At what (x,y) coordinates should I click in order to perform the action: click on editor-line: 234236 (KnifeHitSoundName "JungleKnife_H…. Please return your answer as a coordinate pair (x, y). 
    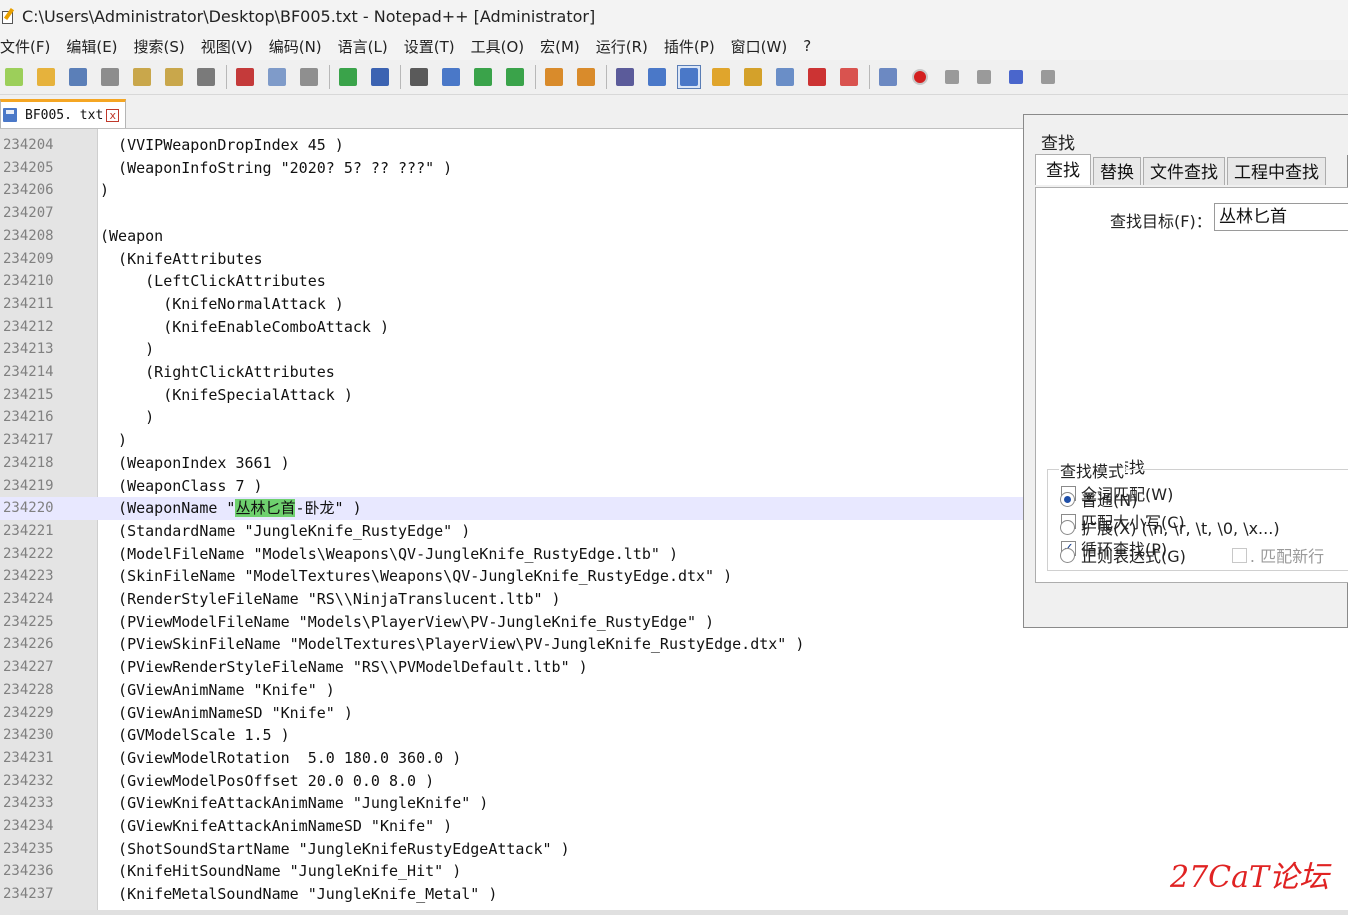
    Looking at the image, I should click on (674, 871).